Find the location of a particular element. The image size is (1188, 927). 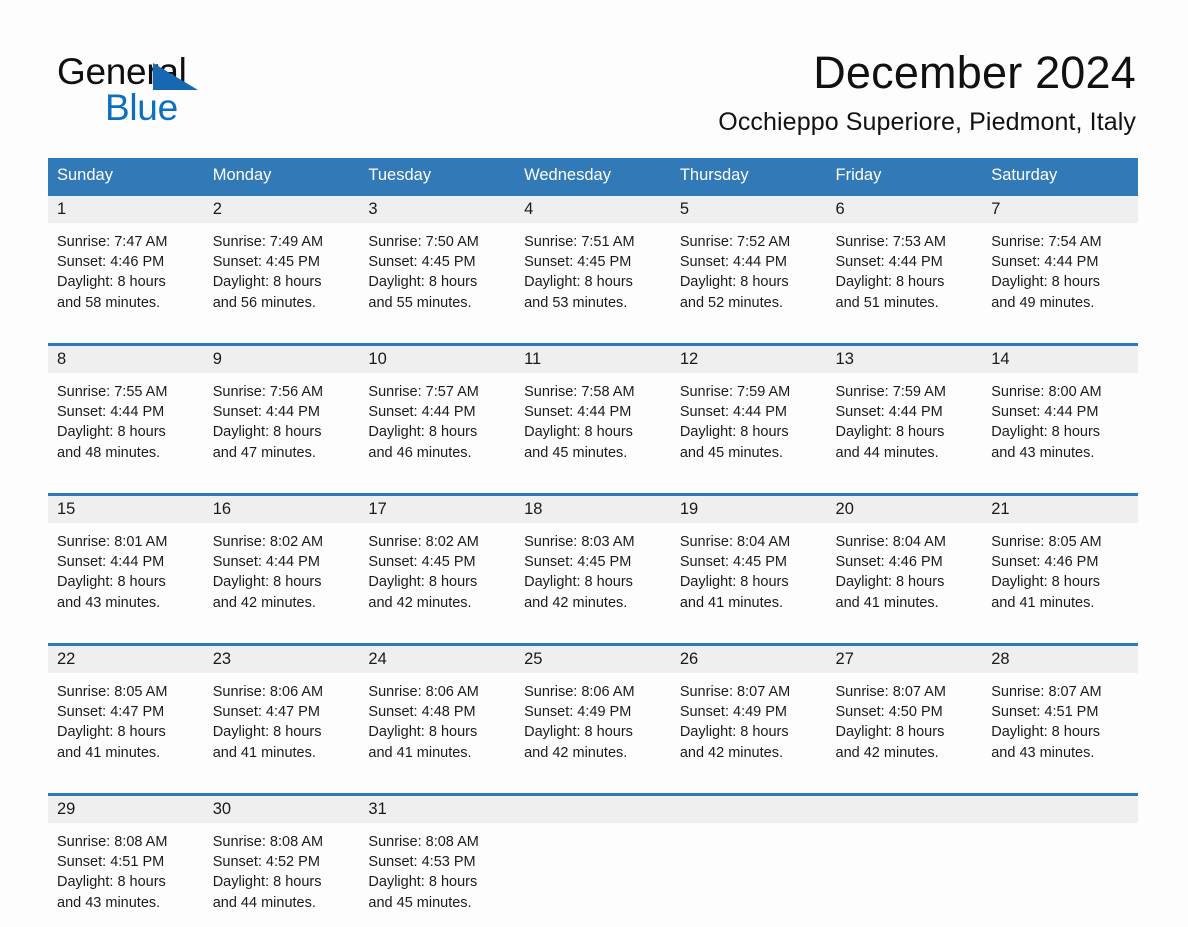

sunset-text: Sunset: 4:46 PM is located at coordinates (1045, 562).